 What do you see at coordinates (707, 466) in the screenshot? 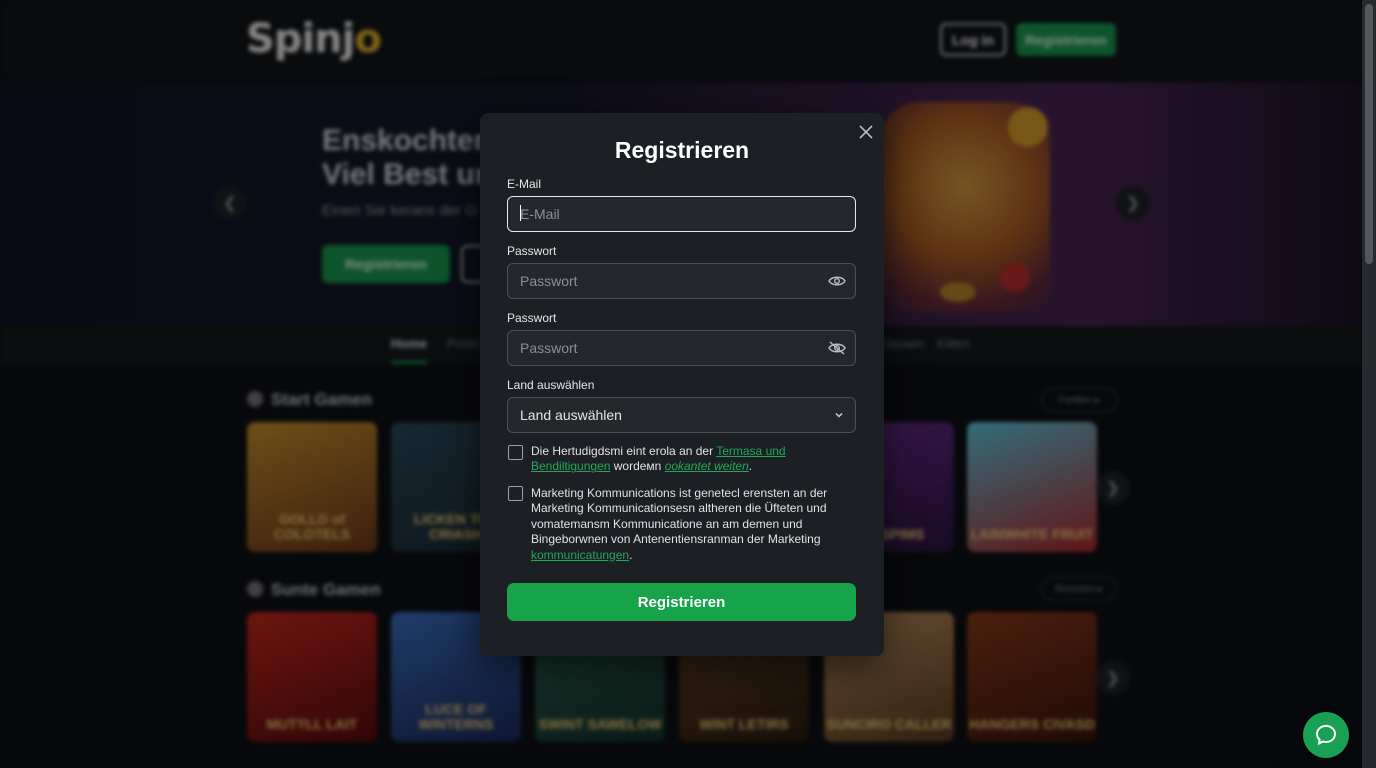
I see `privacy-link: ookantet weiten` at bounding box center [707, 466].